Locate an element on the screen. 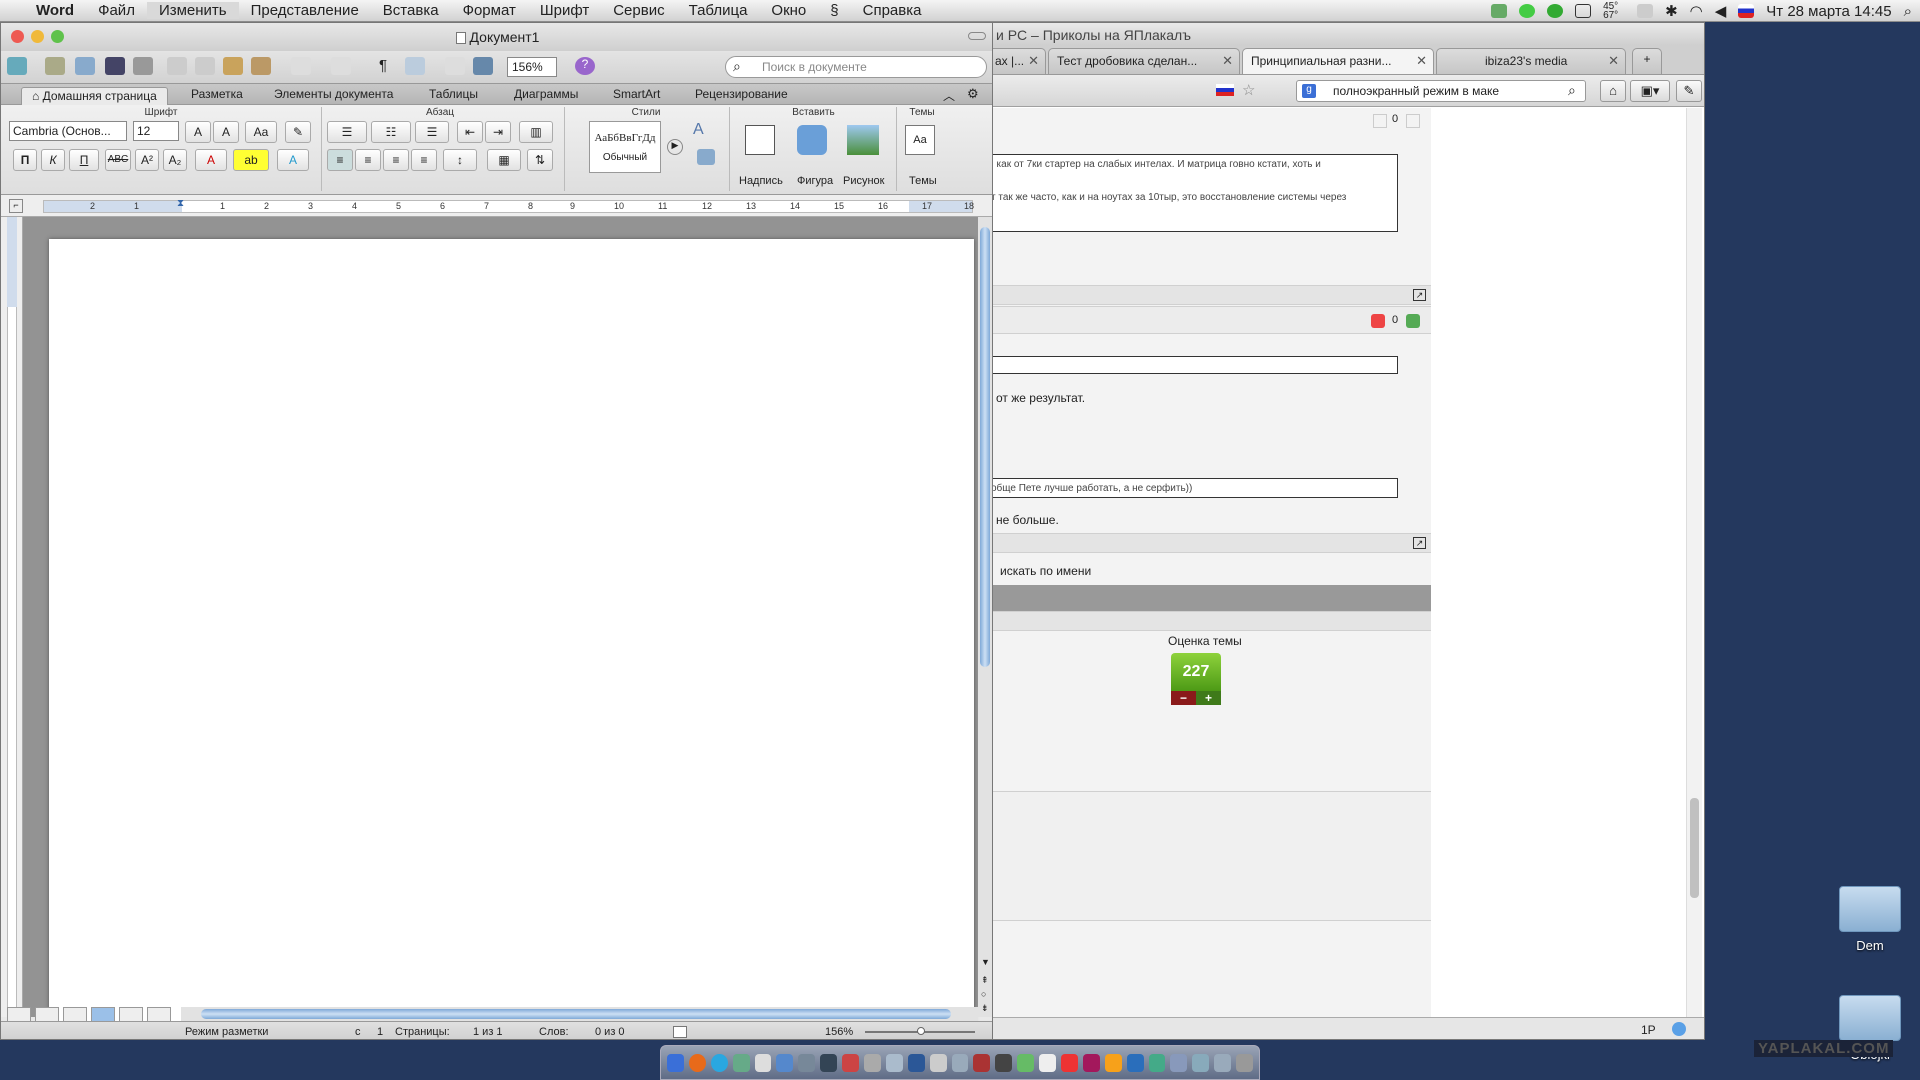 This screenshot has height=1080, width=1920. justify-button: ≡ is located at coordinates (424, 160).